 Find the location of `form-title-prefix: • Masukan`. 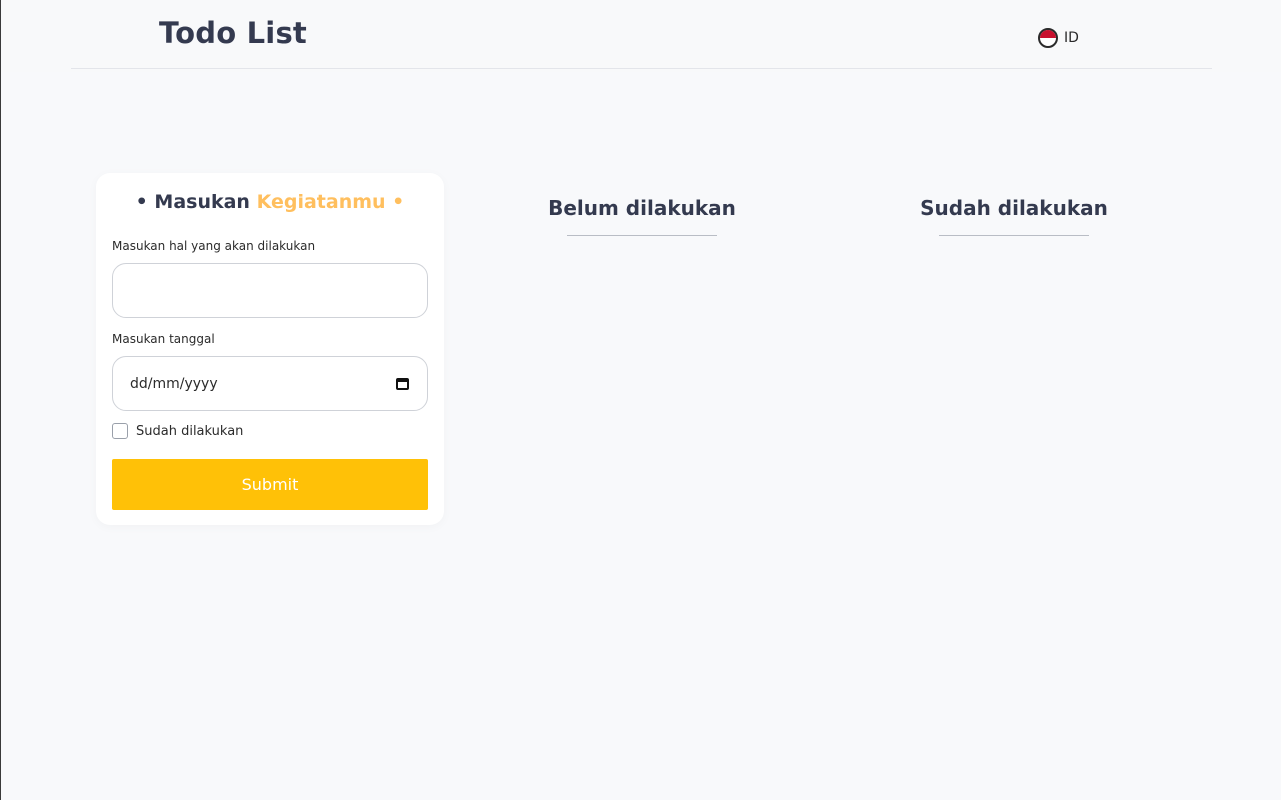

form-title-prefix: • Masukan is located at coordinates (192, 202).